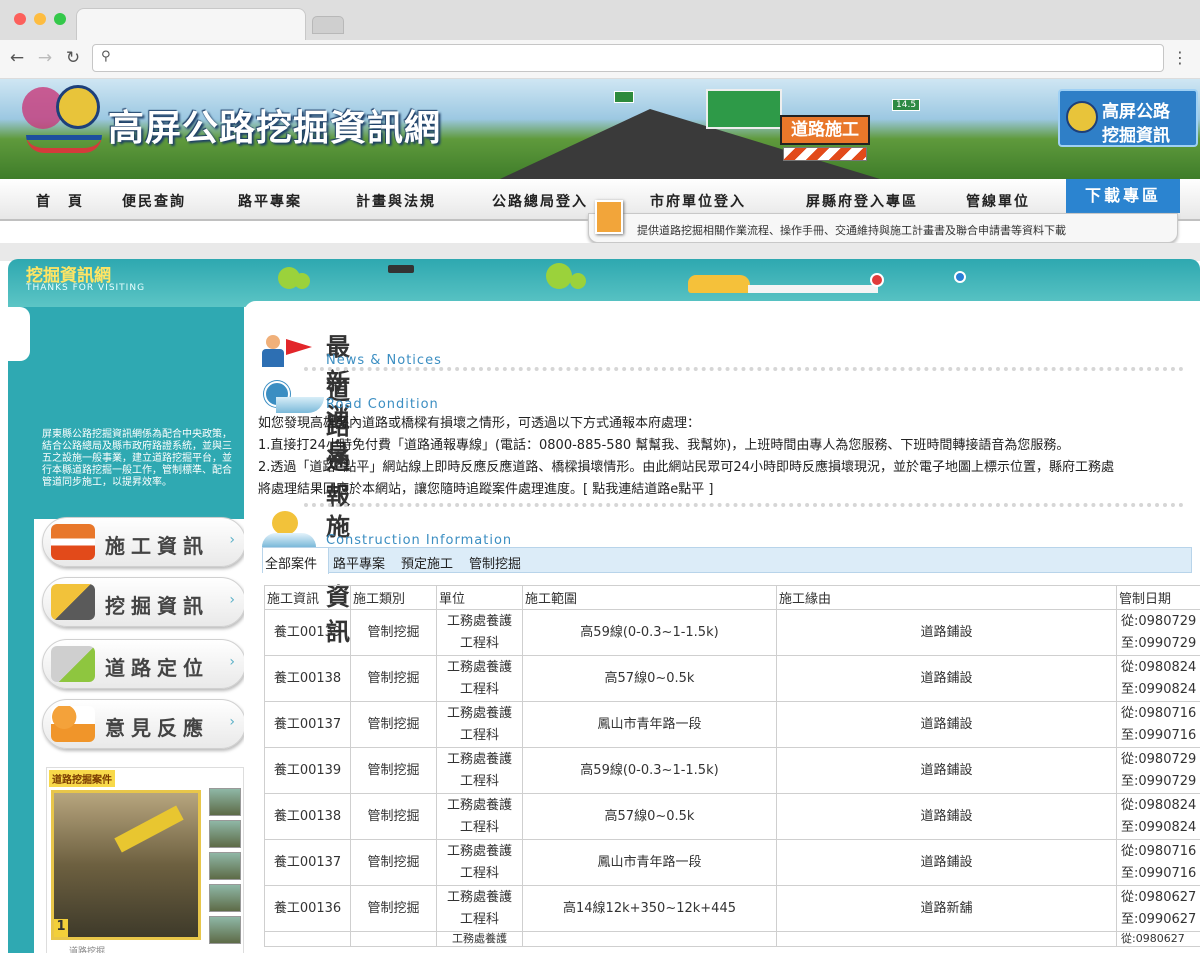  Describe the element at coordinates (144, 664) in the screenshot. I see `sidebar-button-location: 道路定位 ›` at that location.